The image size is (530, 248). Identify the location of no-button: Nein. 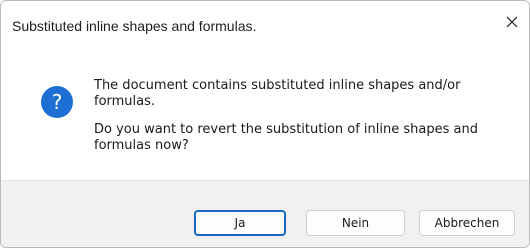
(355, 223).